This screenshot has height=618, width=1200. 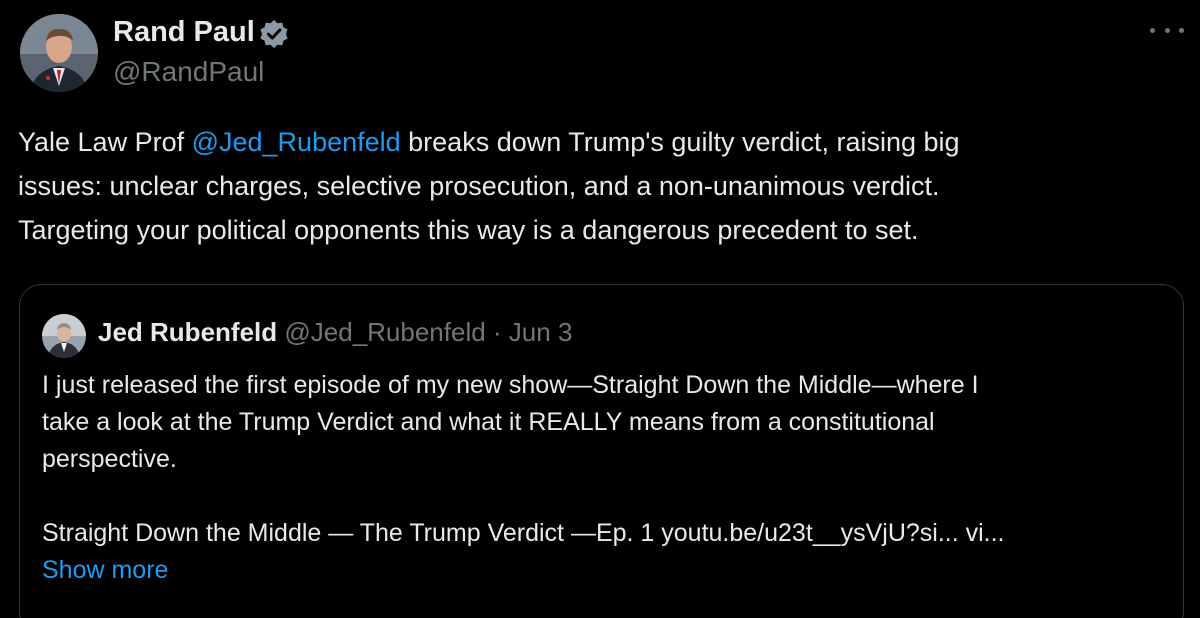 I want to click on quoted-author-handle: @Jed_Rubenfeld, so click(x=384, y=332).